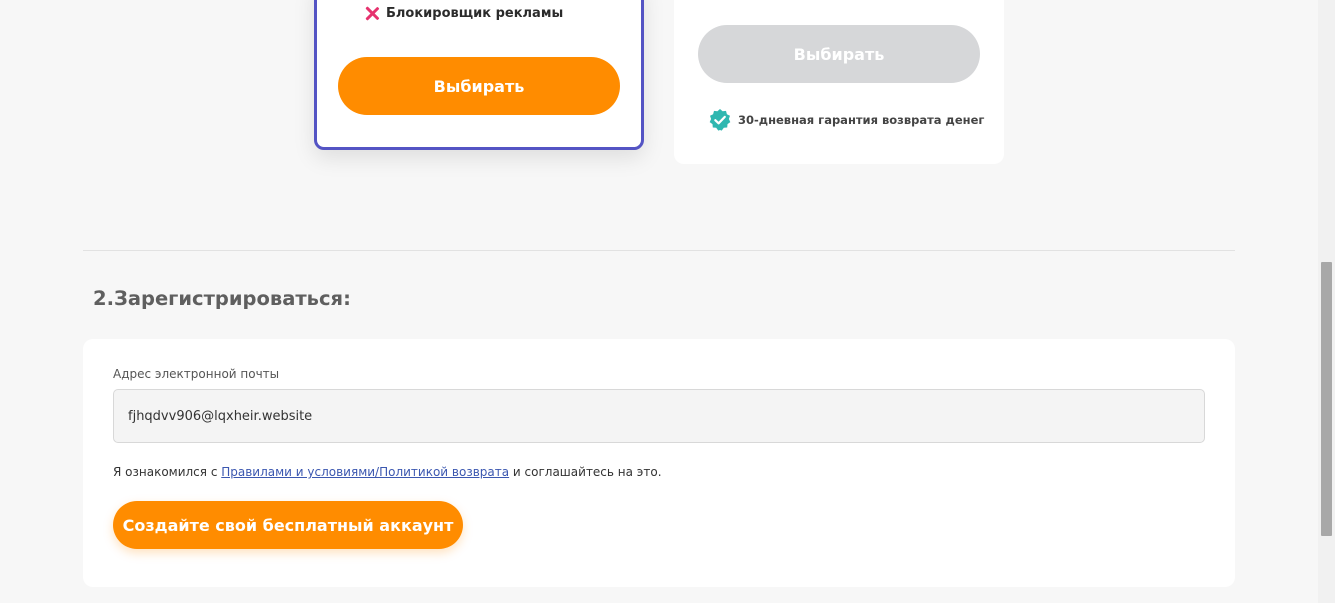 The width and height of the screenshot is (1335, 603). I want to click on section-title: 2.Зарегистрироваться:, so click(222, 298).